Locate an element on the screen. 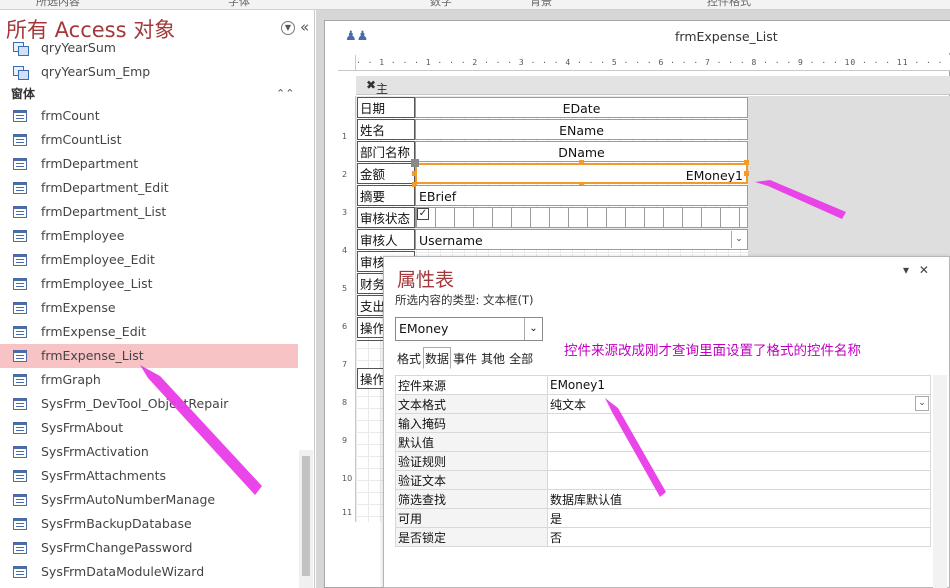 The image size is (950, 588). nav-item-form: SysFrmBackupDatabase is located at coordinates (149, 524).